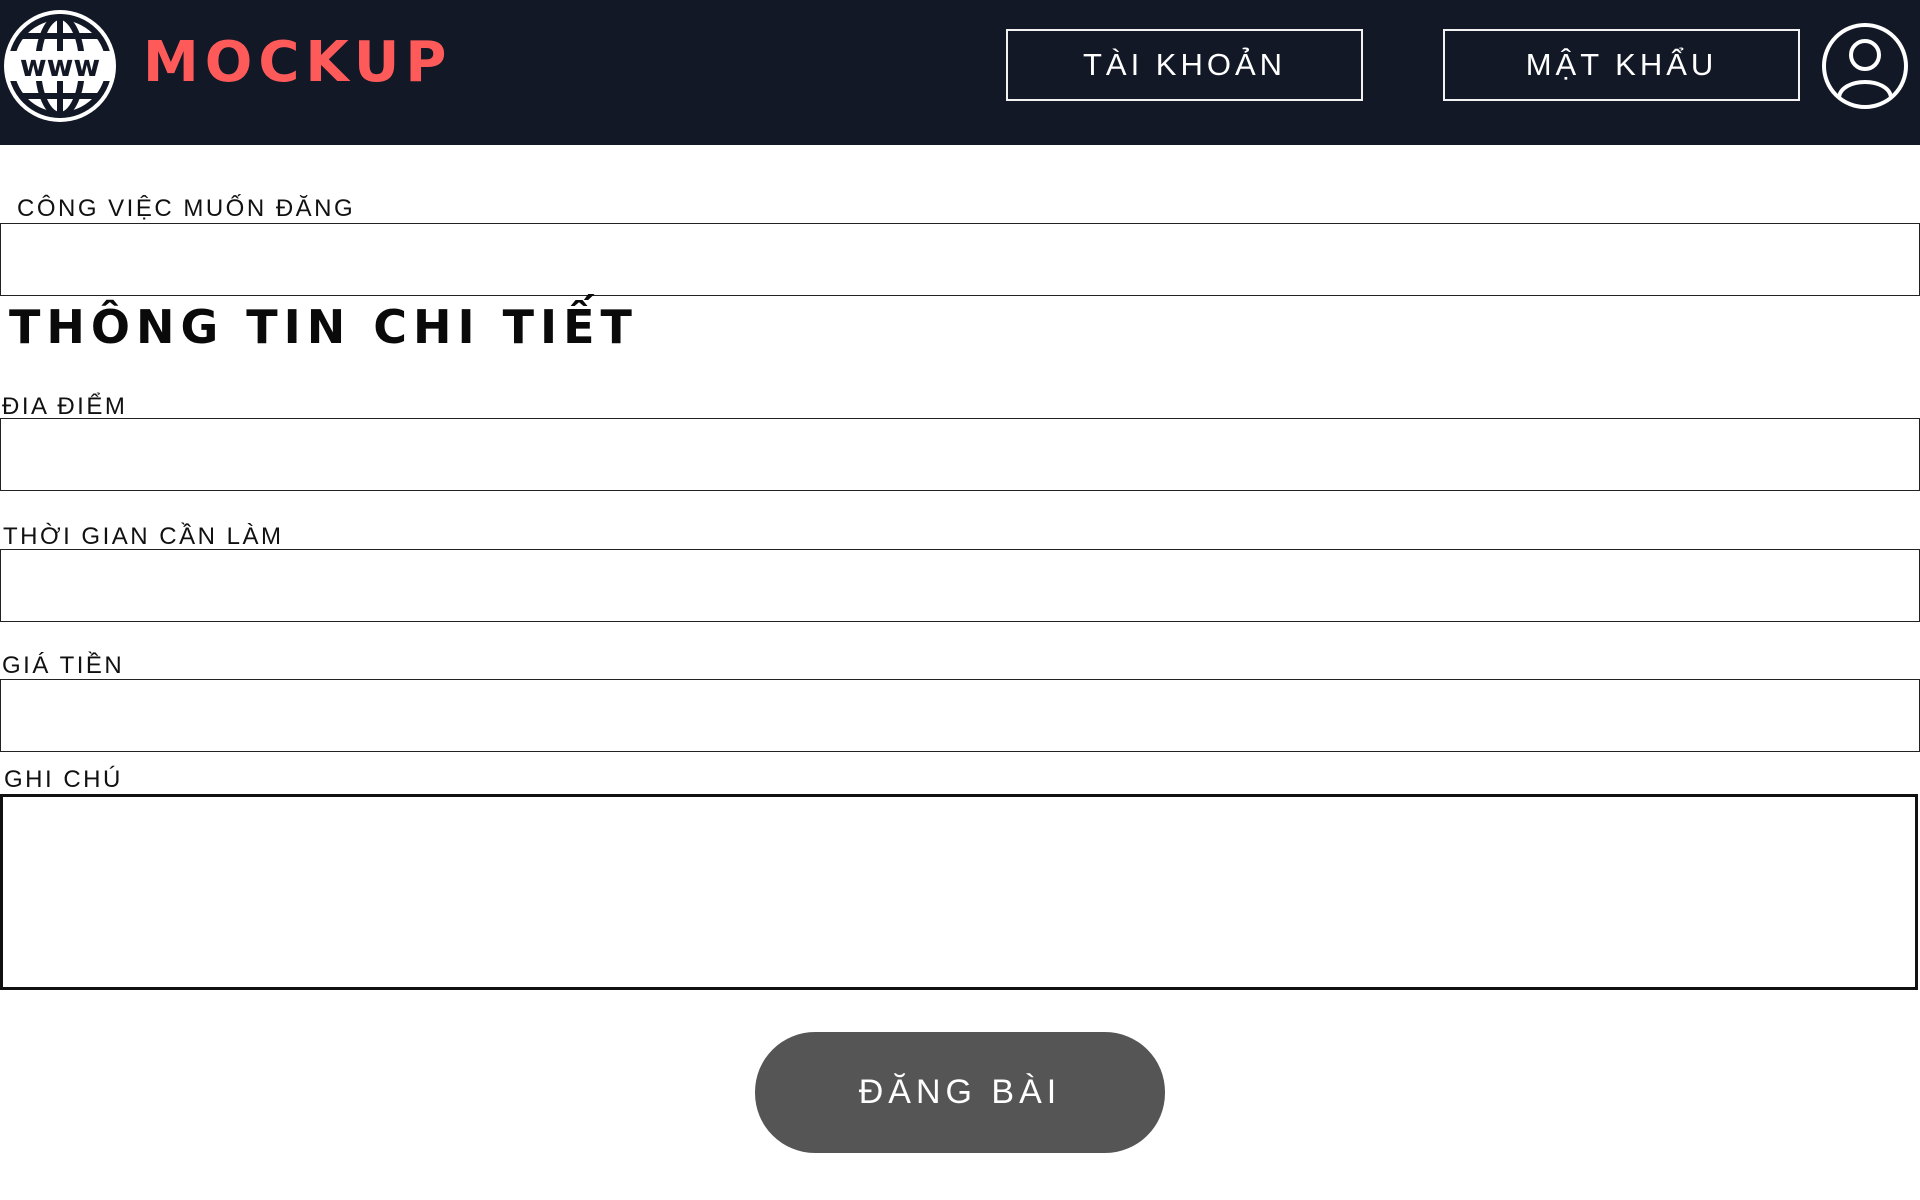 This screenshot has width=1920, height=1200. What do you see at coordinates (63, 779) in the screenshot?
I see `notes-label: GHI CHÚ` at bounding box center [63, 779].